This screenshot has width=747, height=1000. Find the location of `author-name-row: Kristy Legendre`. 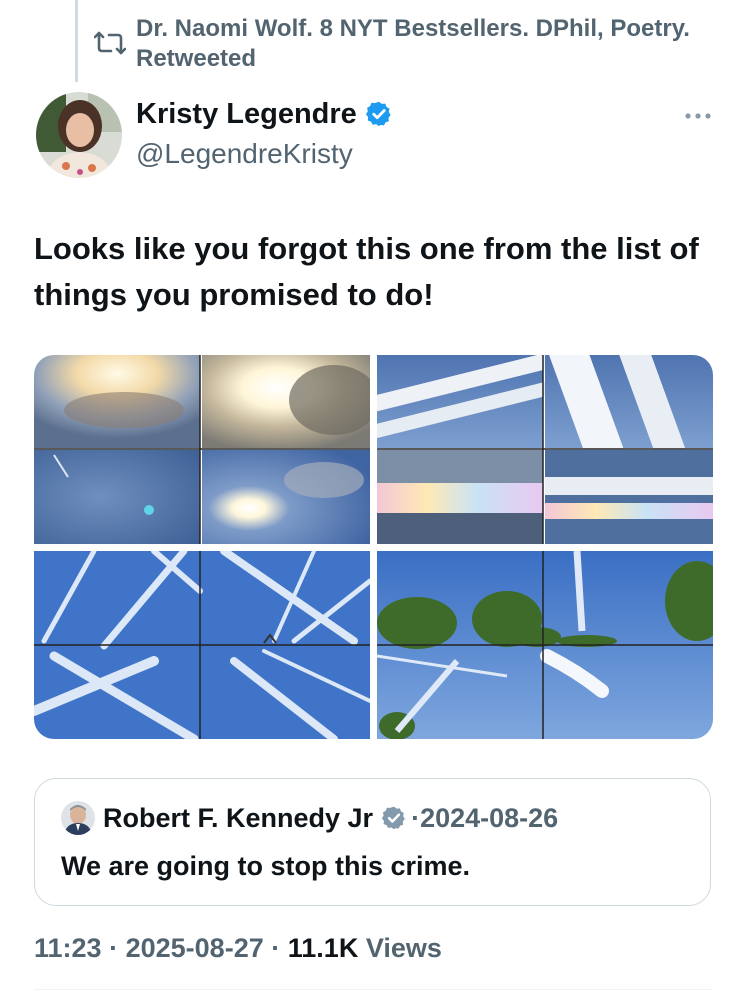

author-name-row: Kristy Legendre is located at coordinates (264, 114).